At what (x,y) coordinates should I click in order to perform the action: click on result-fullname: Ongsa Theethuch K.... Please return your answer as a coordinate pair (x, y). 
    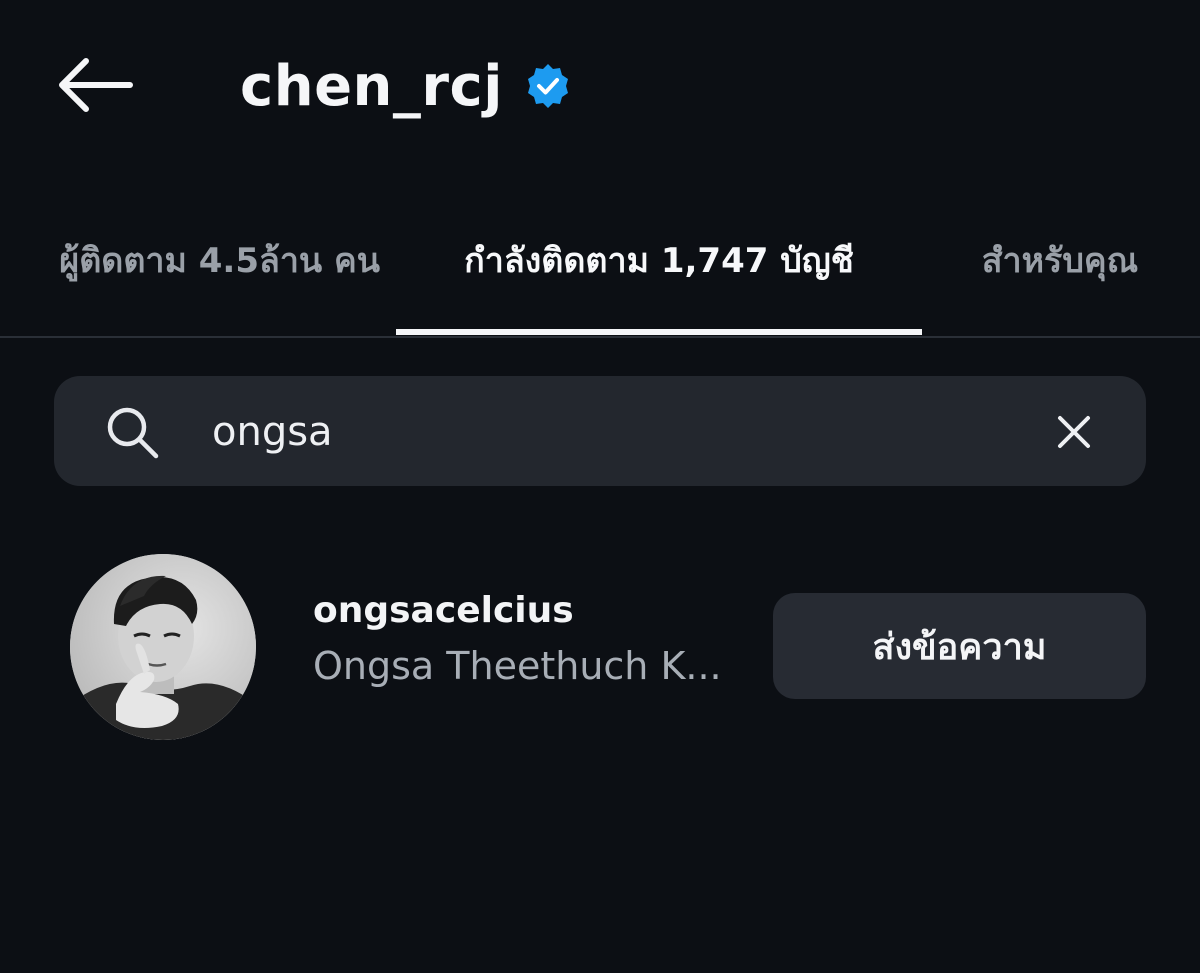
    Looking at the image, I should click on (517, 666).